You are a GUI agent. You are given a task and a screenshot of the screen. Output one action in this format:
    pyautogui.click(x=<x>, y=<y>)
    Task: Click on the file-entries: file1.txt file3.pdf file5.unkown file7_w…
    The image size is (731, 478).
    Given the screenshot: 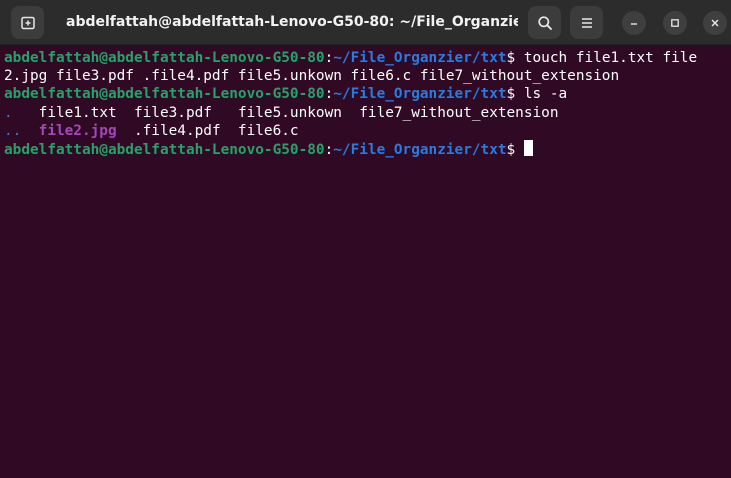 What is the action you would take?
    pyautogui.click(x=298, y=112)
    